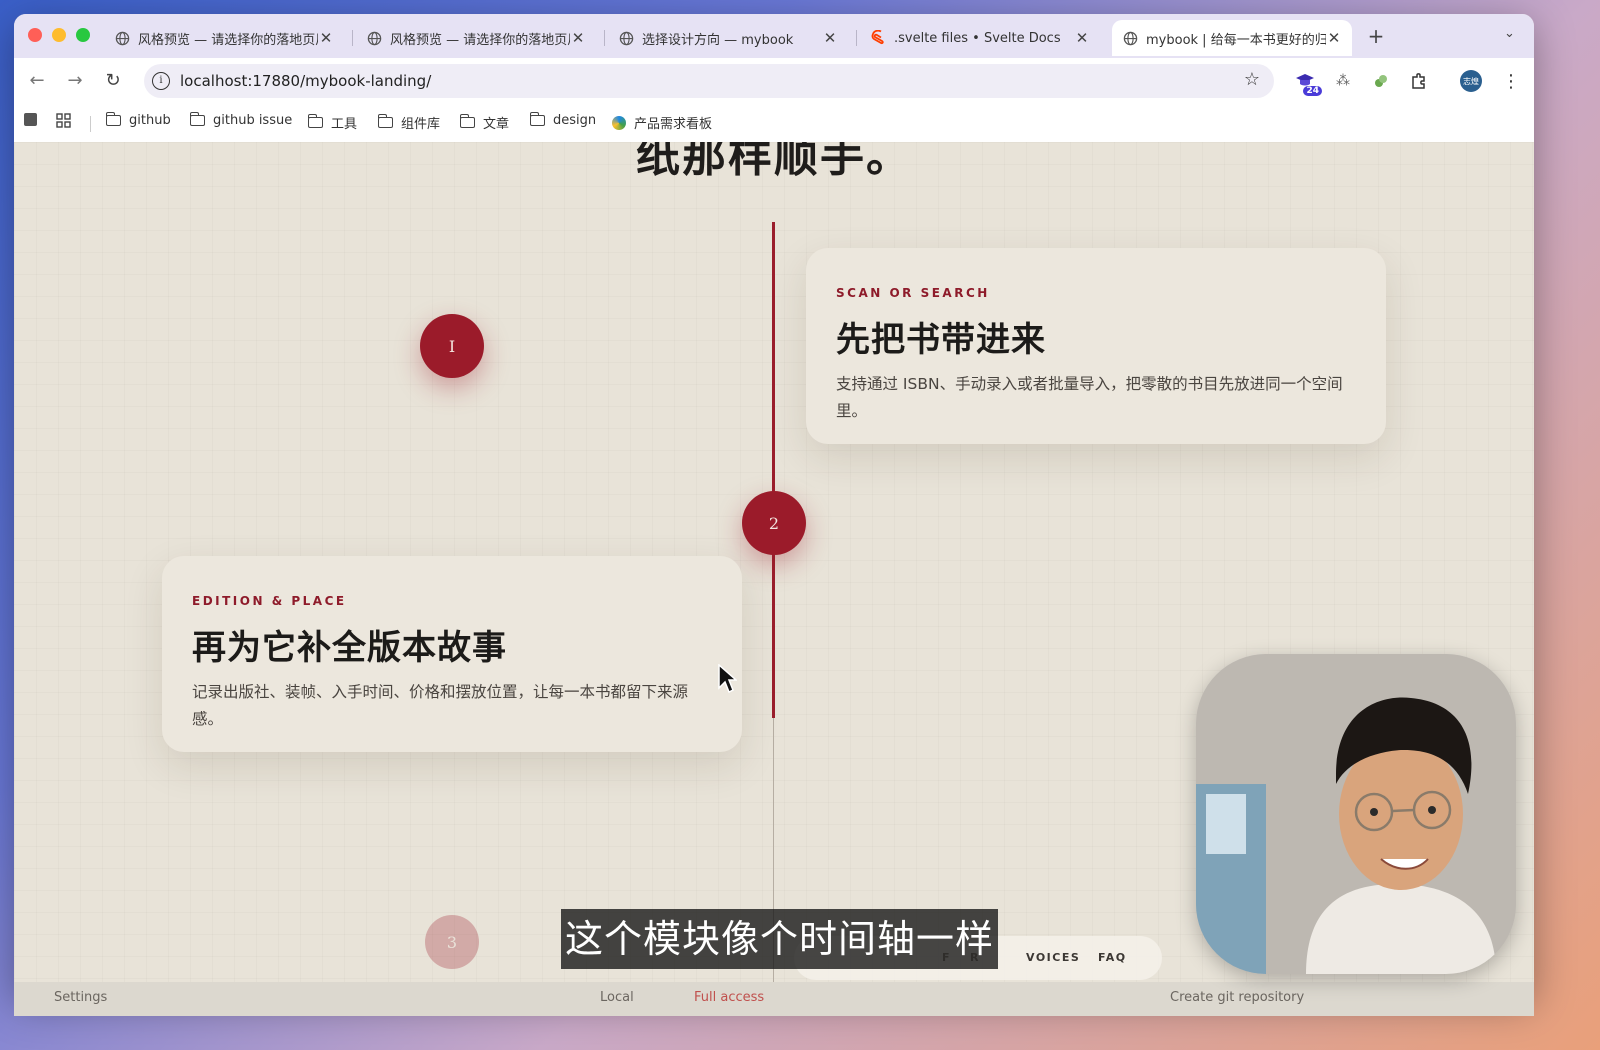 The image size is (1600, 1050). Describe the element at coordinates (1511, 81) in the screenshot. I see `menu-kebab-icon: ⋮` at that location.